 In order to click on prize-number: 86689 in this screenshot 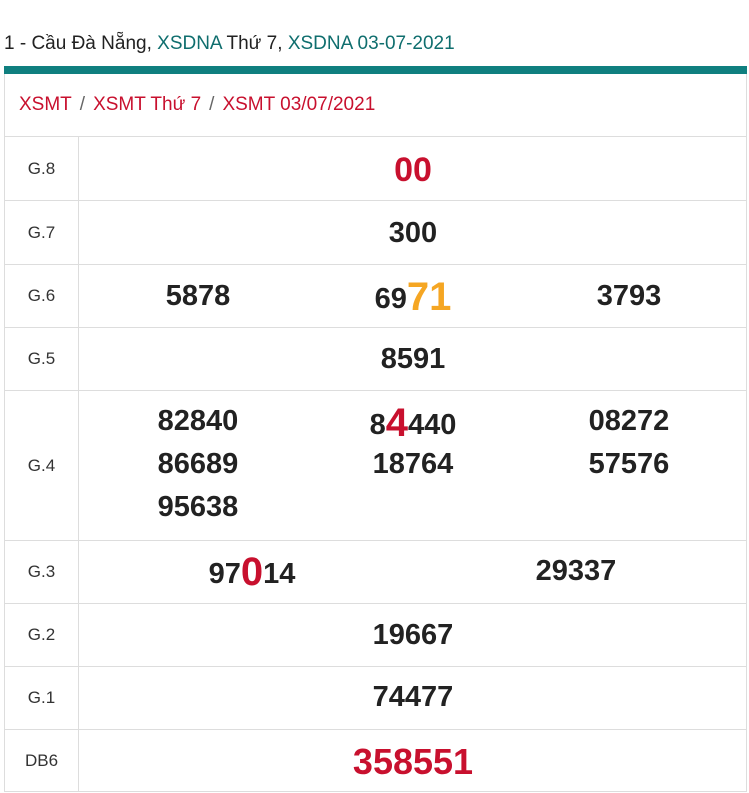, I will do `click(198, 464)`.